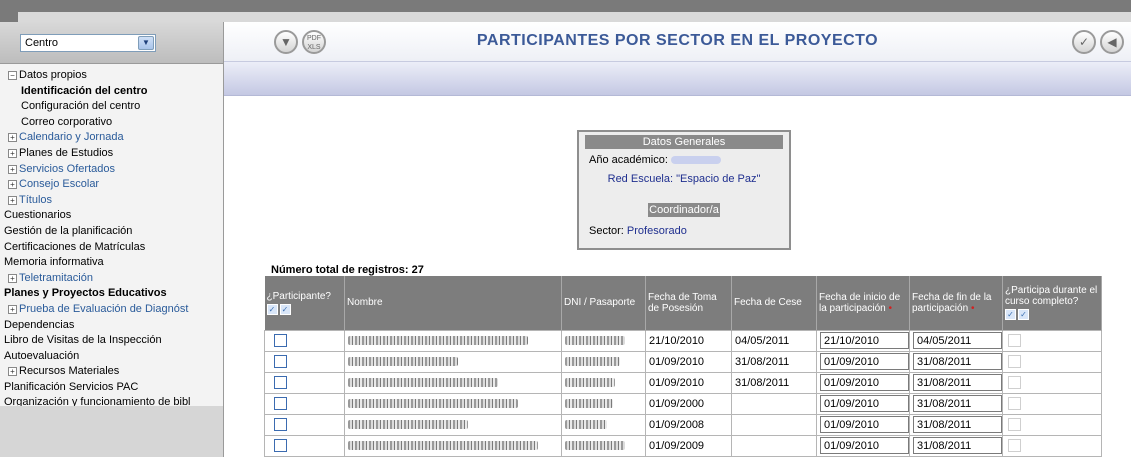  I want to click on sidebar-item: − Datos propios, so click(111, 76).